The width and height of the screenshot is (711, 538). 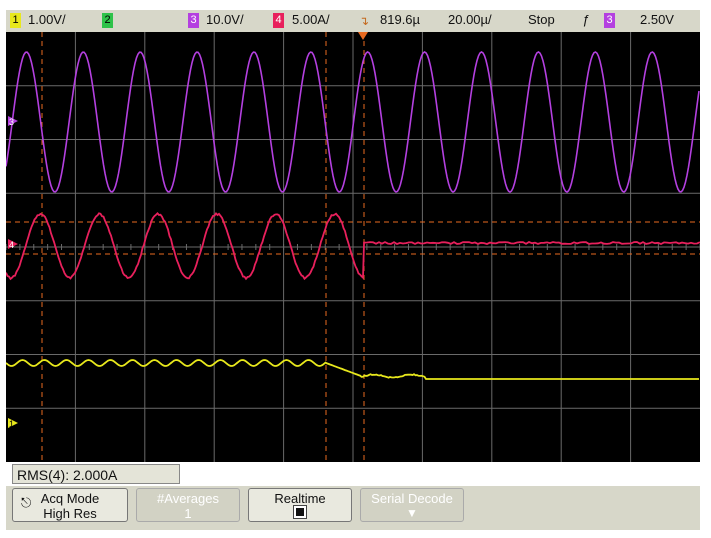 I want to click on trigger-source-badge: 3, so click(x=609, y=20).